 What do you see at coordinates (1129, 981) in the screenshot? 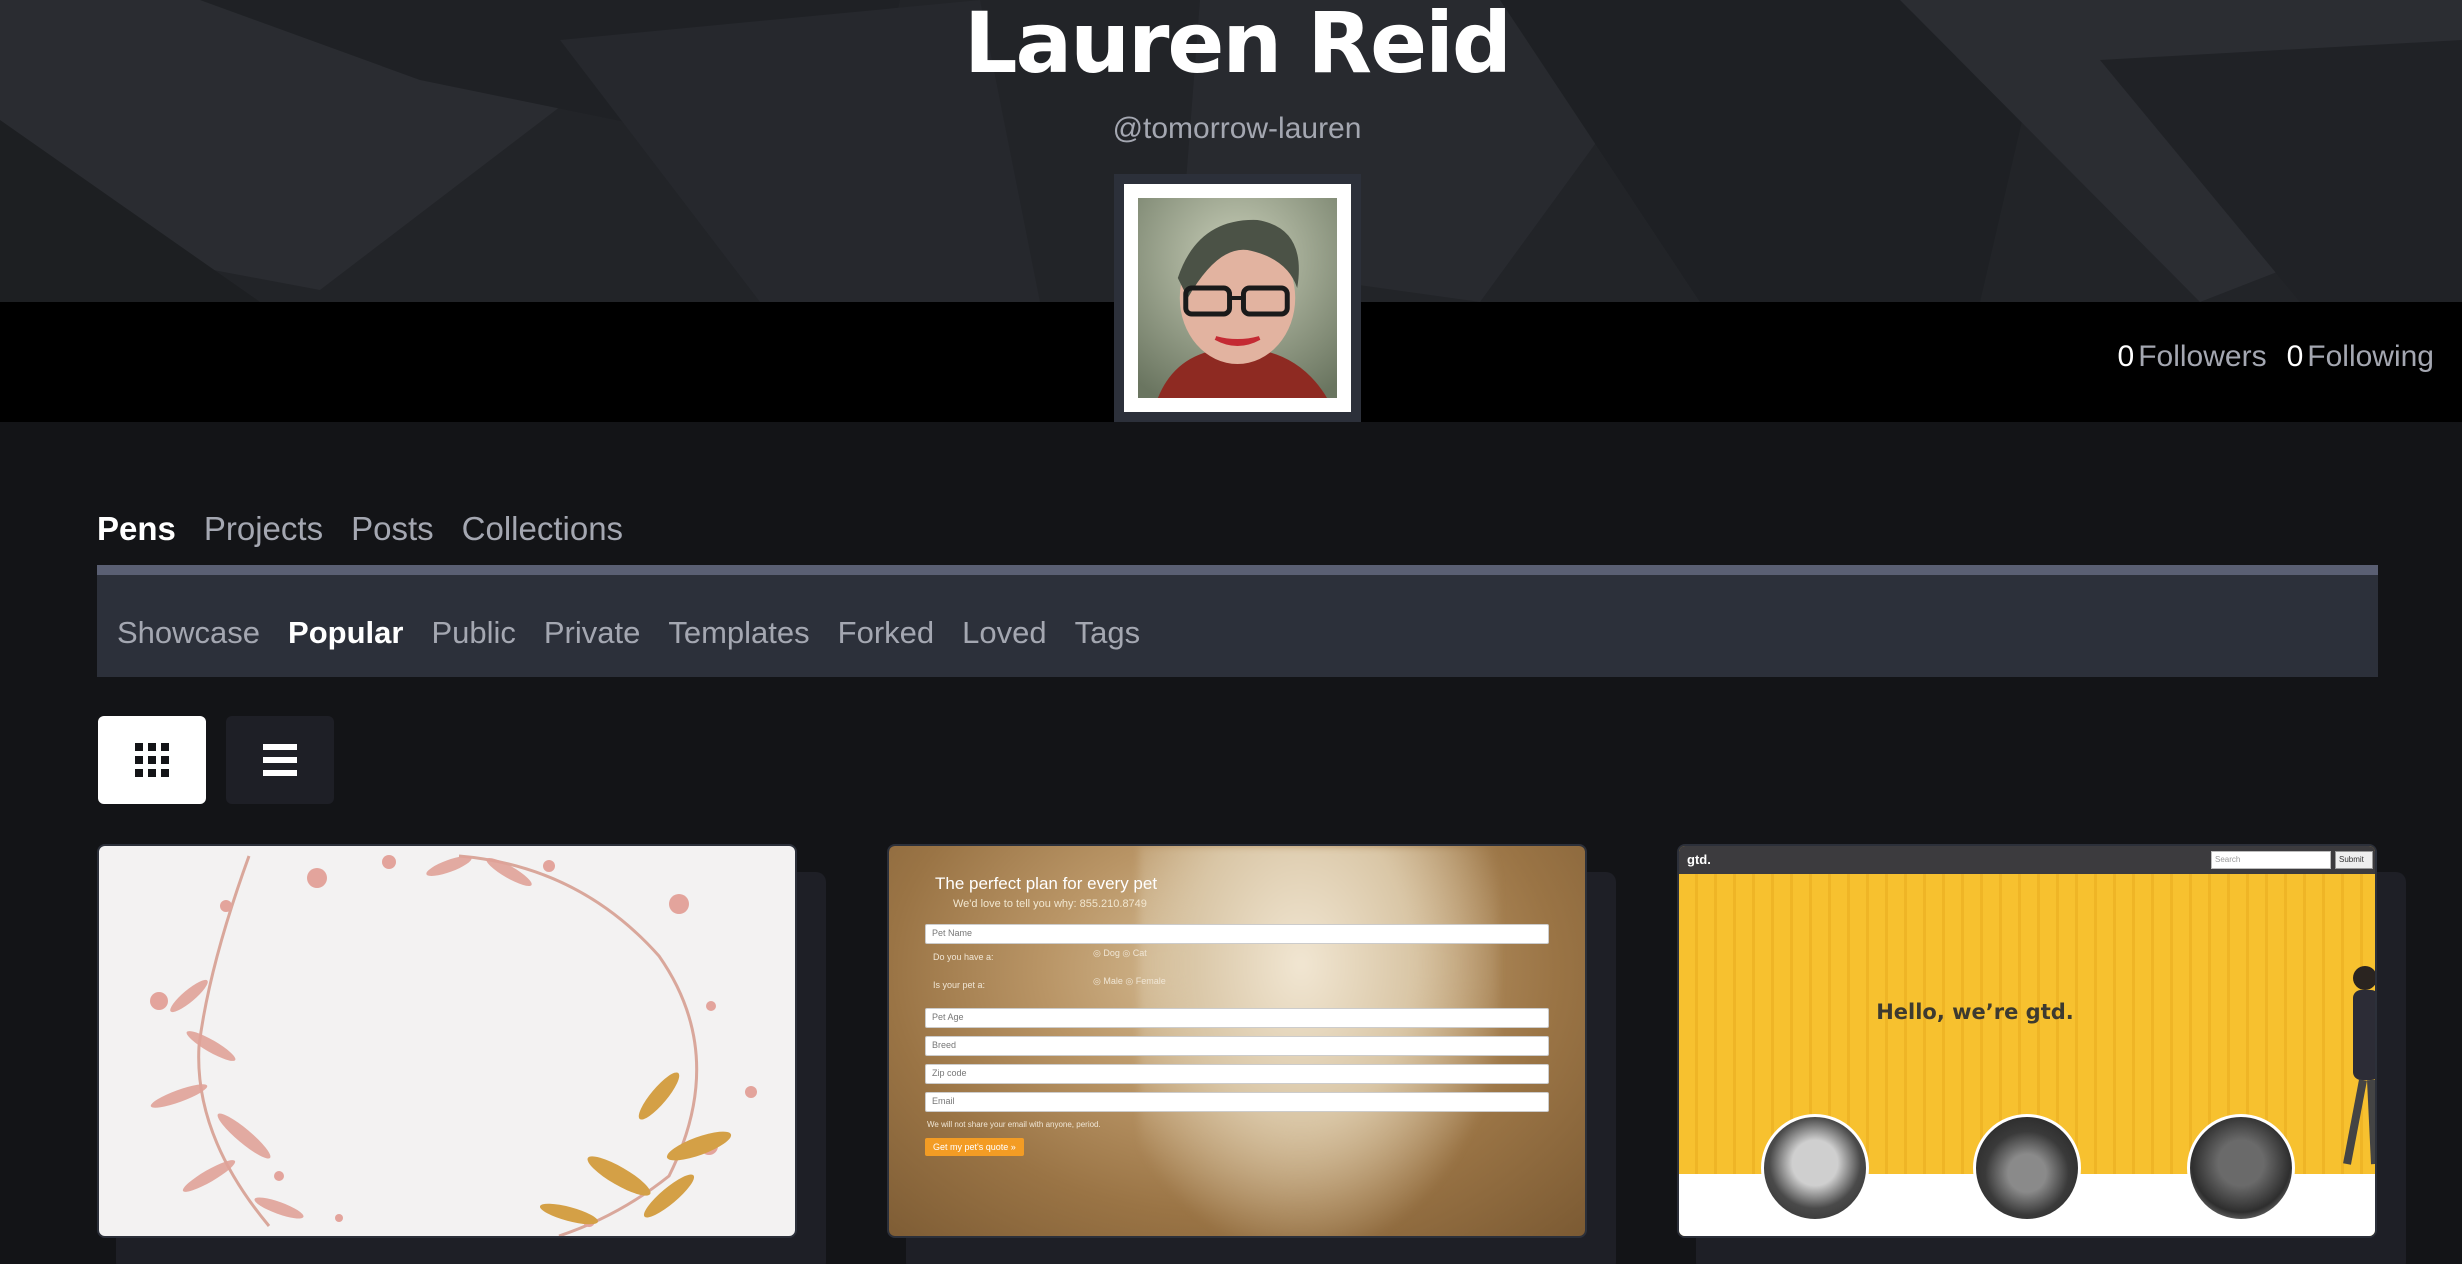
I see `pet-sex-options: ◎ Male ◎ Female` at bounding box center [1129, 981].